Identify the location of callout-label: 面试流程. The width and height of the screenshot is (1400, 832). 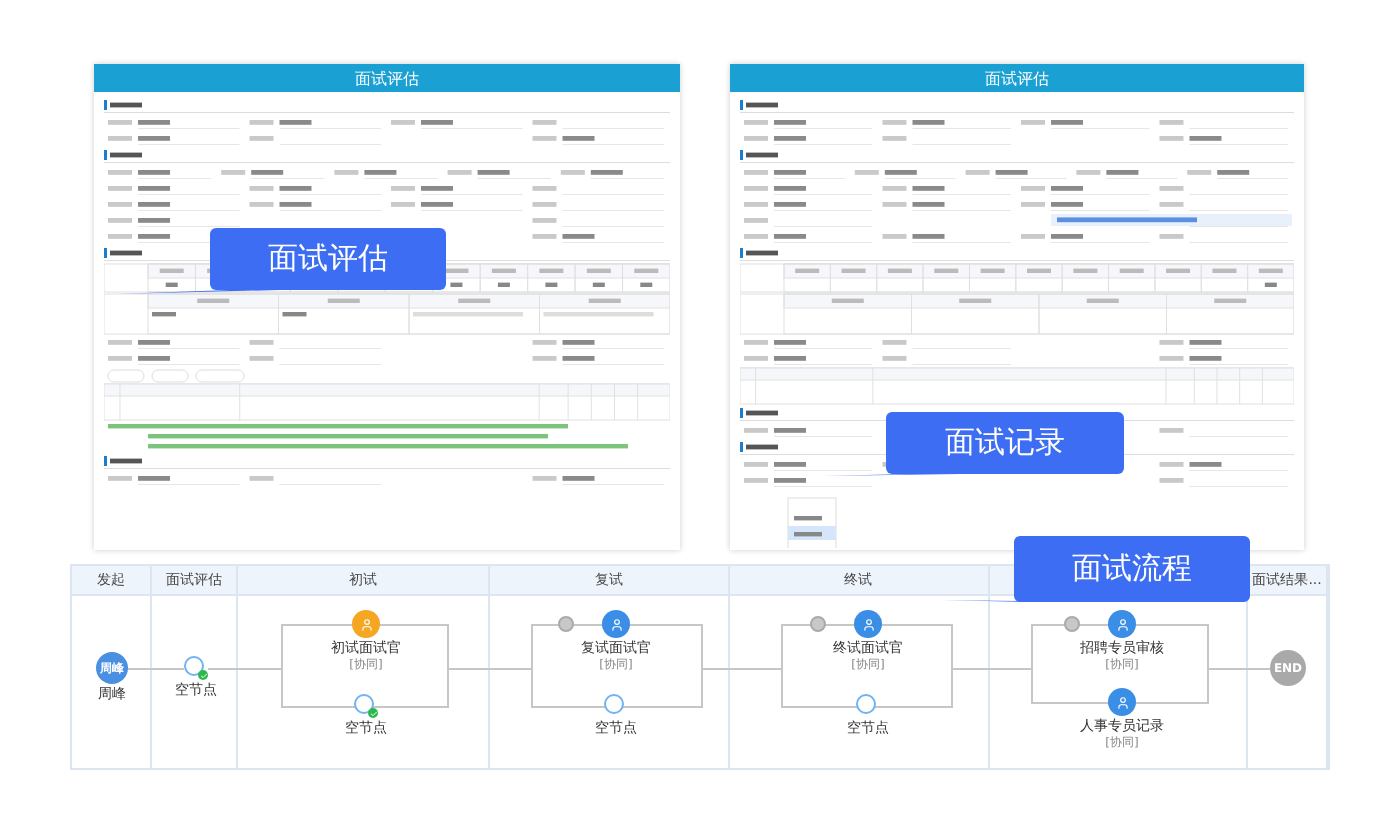
(1132, 569).